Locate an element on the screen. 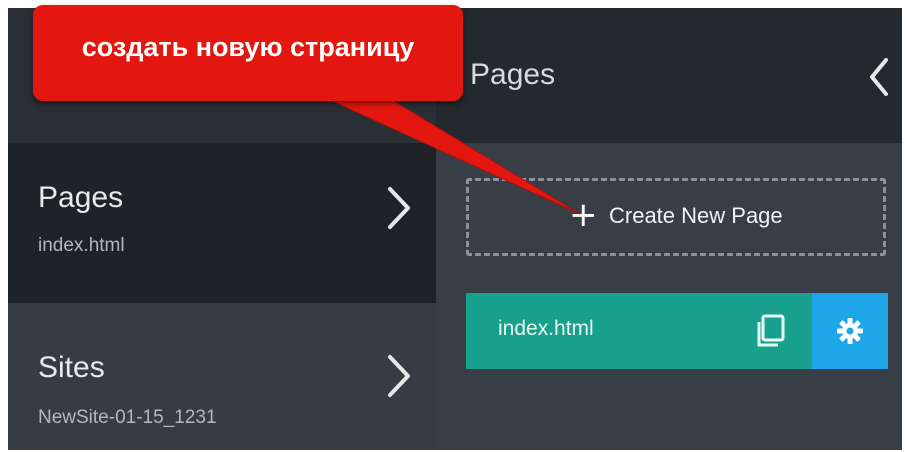 The image size is (908, 452). chevron-left-icon is located at coordinates (879, 77).